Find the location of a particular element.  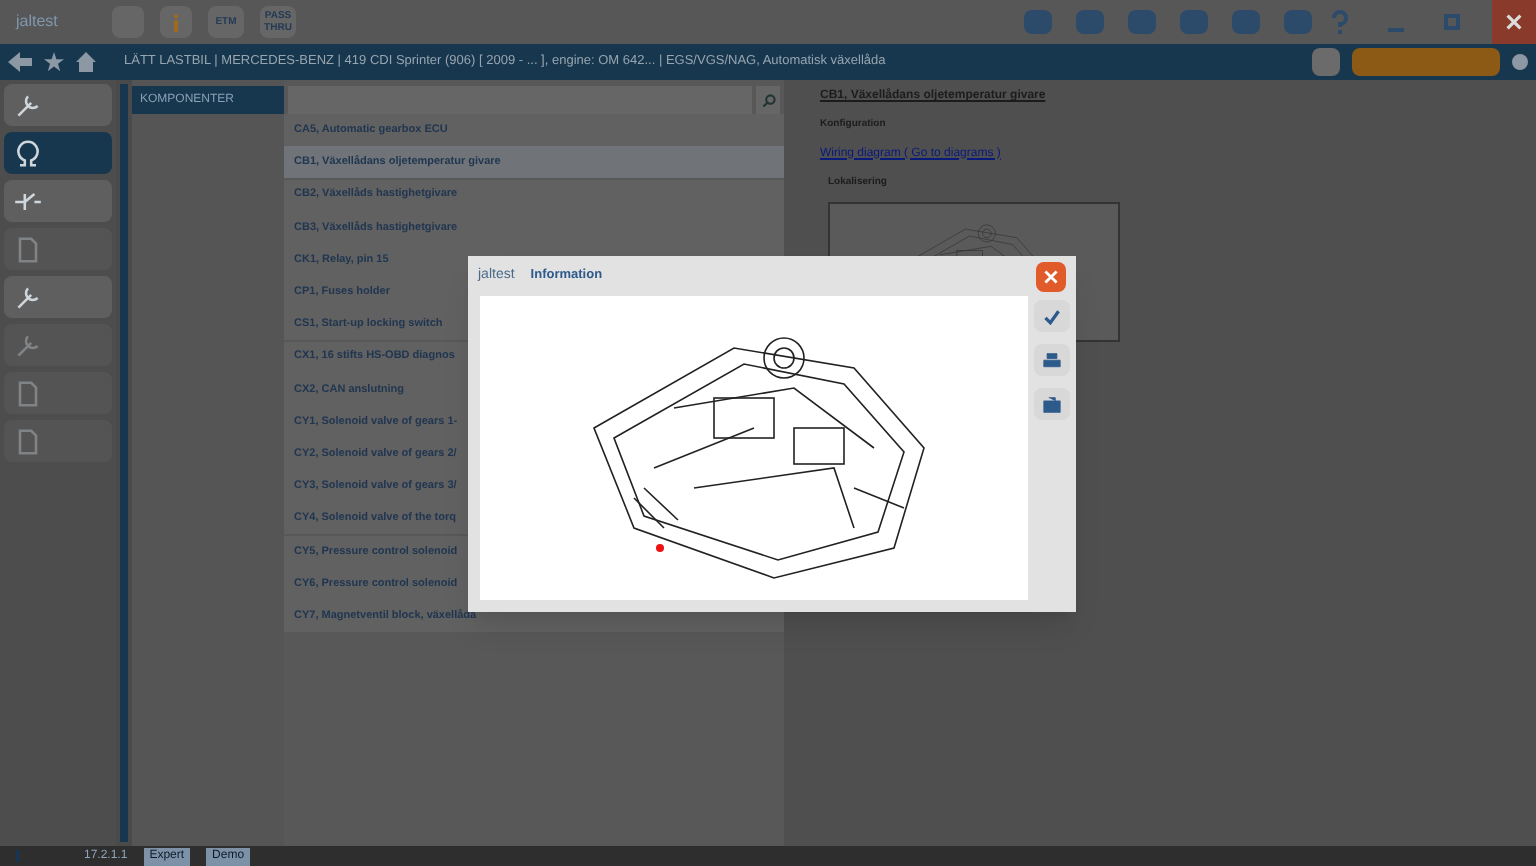

logo: jaltest is located at coordinates (38, 22).